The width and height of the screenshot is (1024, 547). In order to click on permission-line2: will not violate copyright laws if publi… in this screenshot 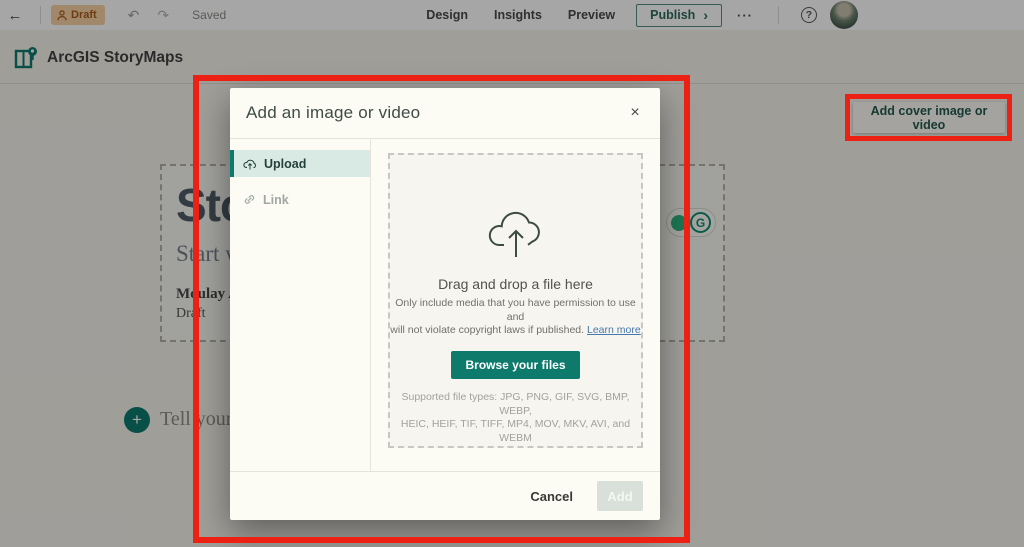, I will do `click(487, 330)`.